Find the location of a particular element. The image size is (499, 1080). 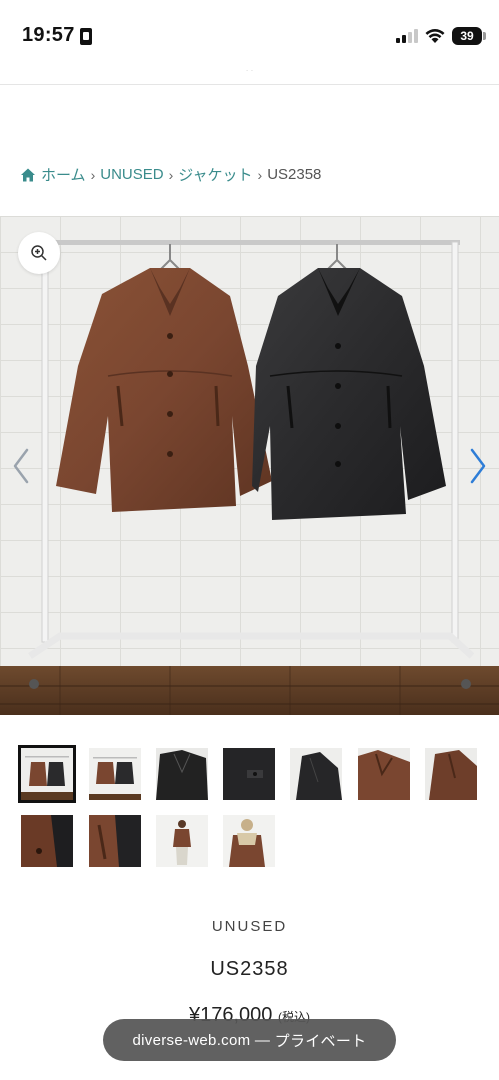

zoom-button is located at coordinates (39, 253).